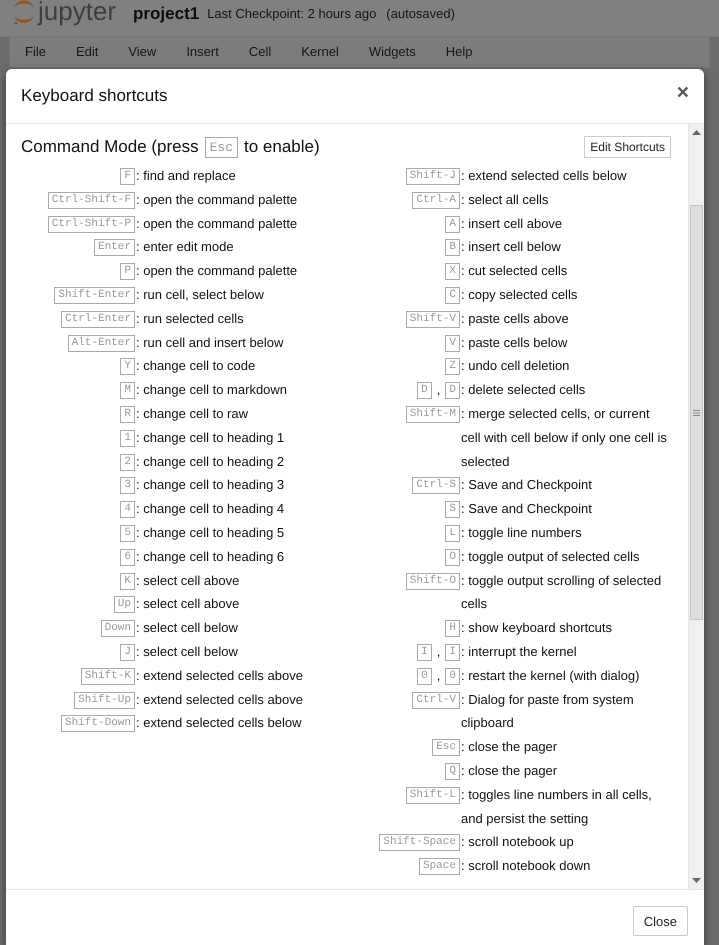 The width and height of the screenshot is (719, 945). Describe the element at coordinates (35, 52) in the screenshot. I see `menu-item: File` at that location.